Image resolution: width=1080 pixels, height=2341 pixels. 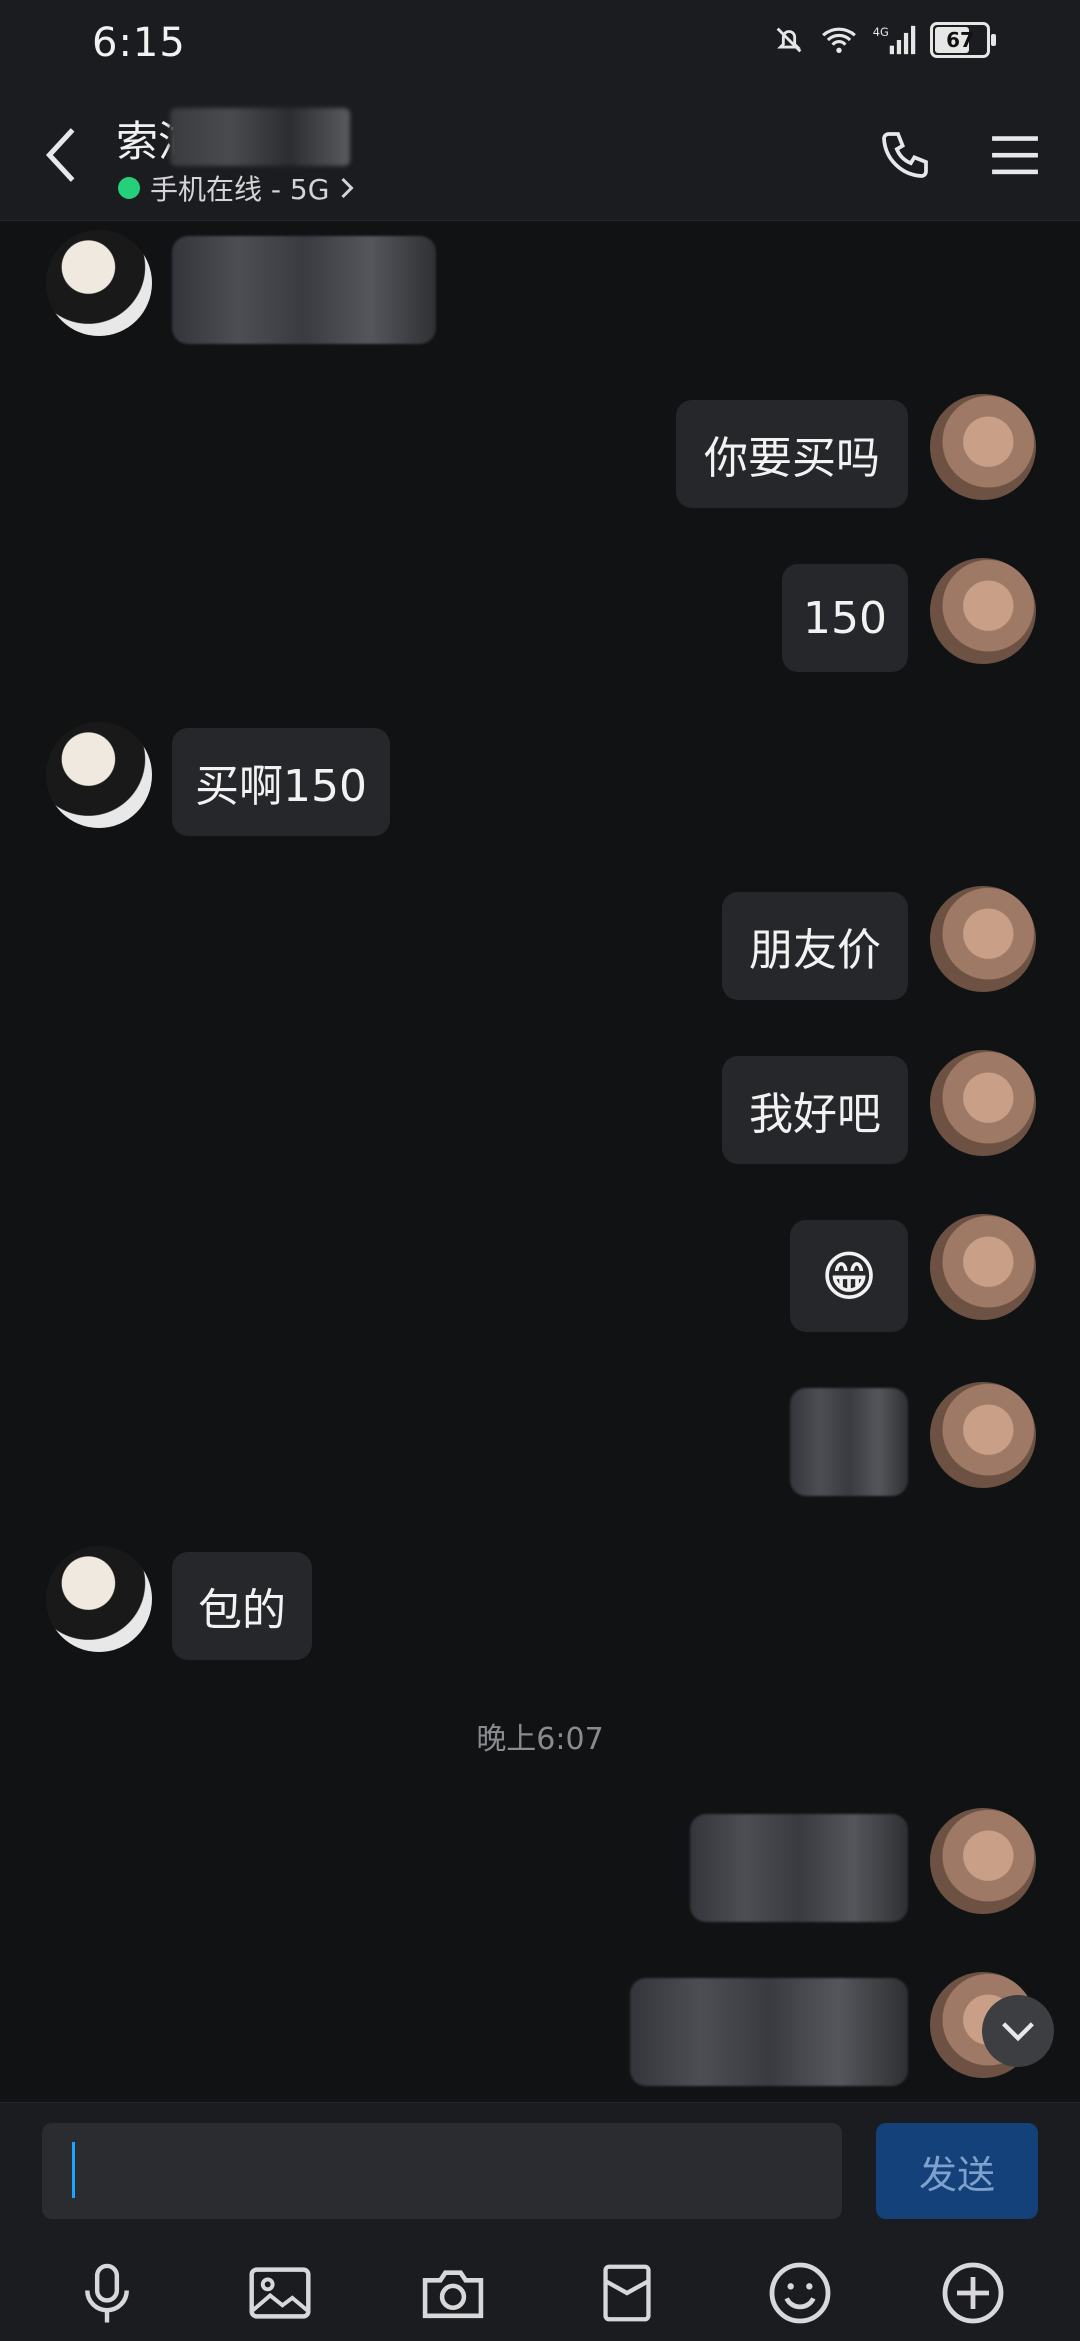 What do you see at coordinates (139, 43) in the screenshot?
I see `status-time: 6:15` at bounding box center [139, 43].